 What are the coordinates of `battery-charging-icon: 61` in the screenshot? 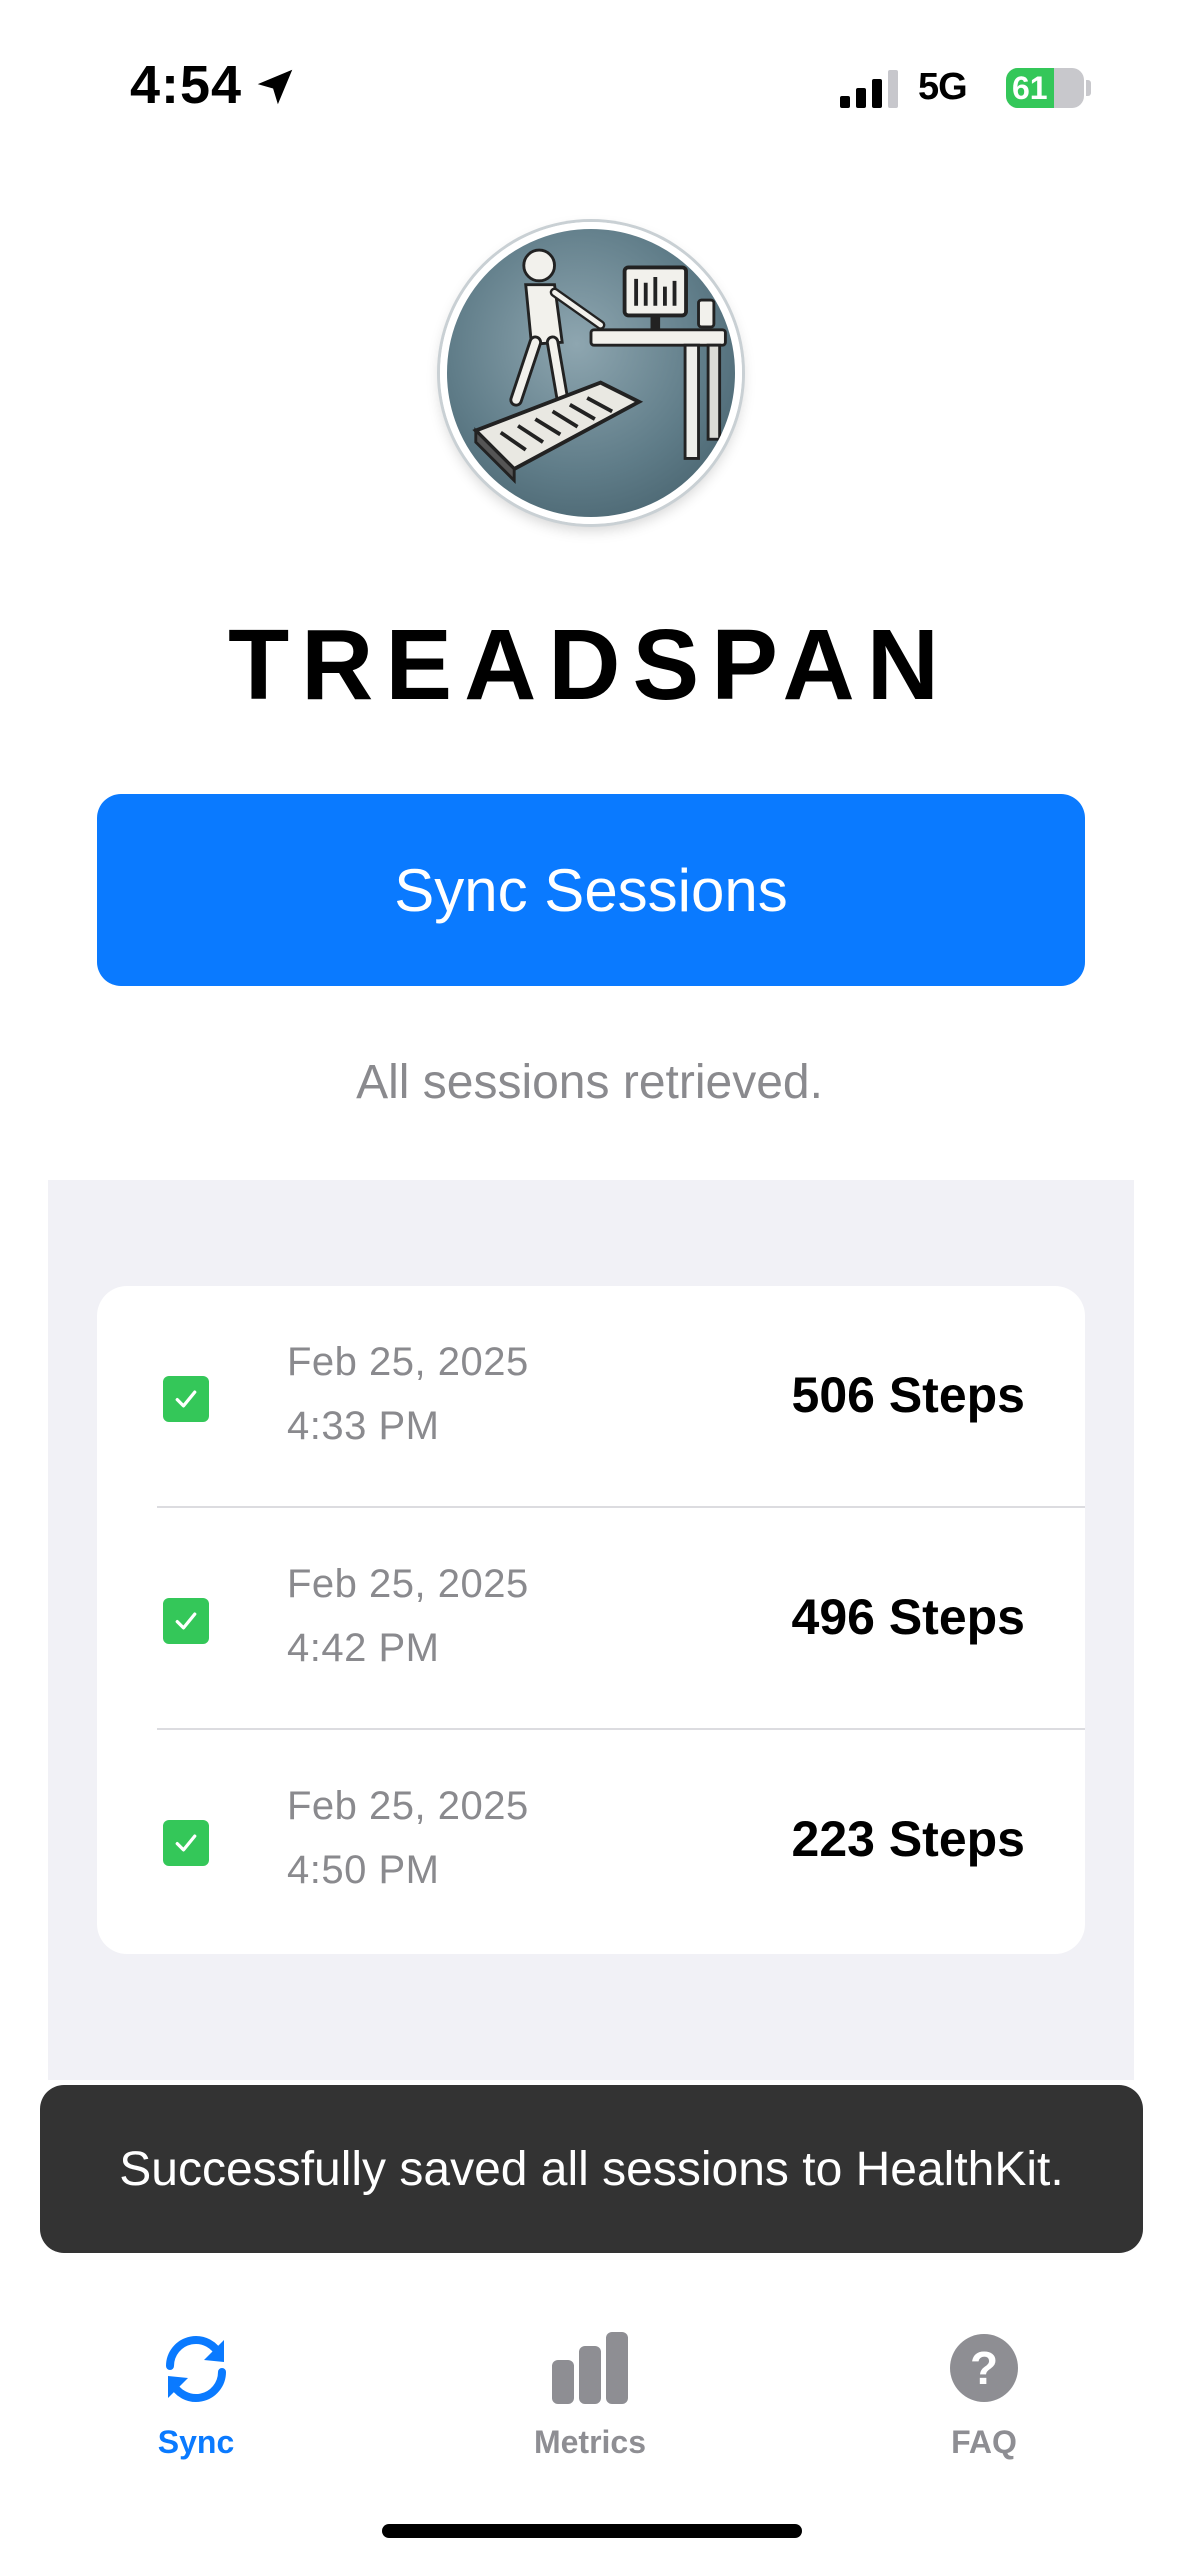 It's located at (1048, 88).